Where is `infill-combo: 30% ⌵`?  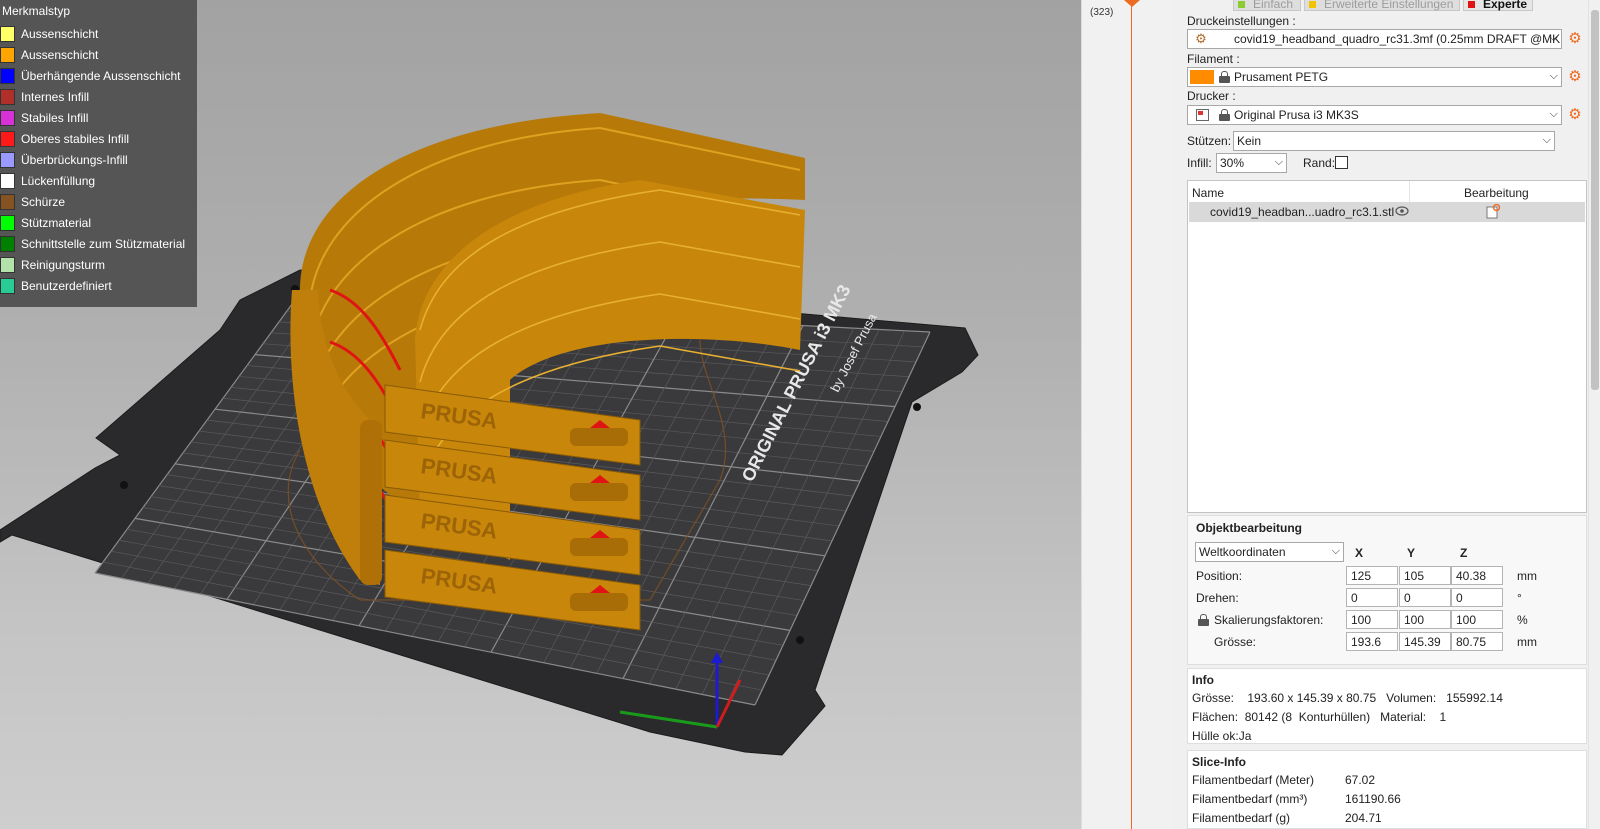 infill-combo: 30% ⌵ is located at coordinates (1251, 163).